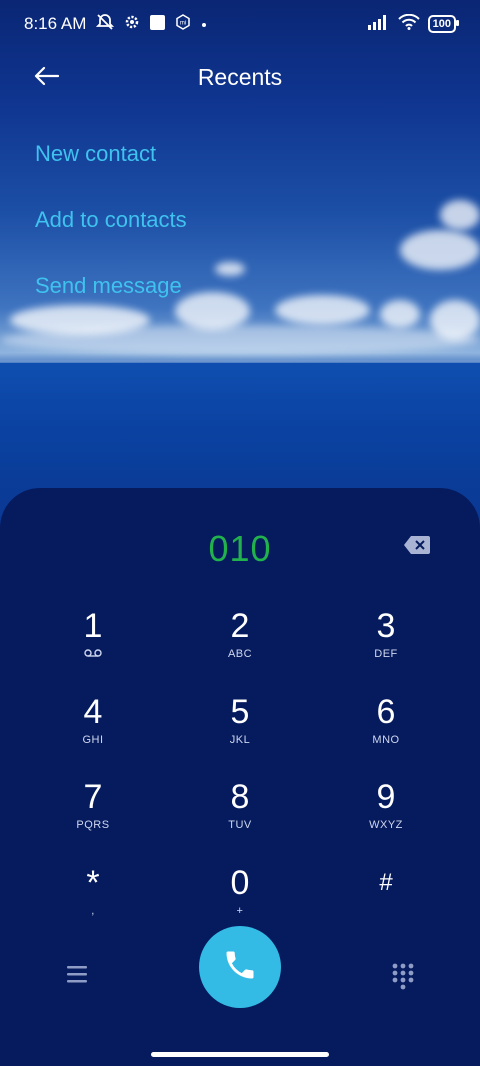 Image resolution: width=480 pixels, height=1066 pixels. I want to click on status-right: 100, so click(413, 23).